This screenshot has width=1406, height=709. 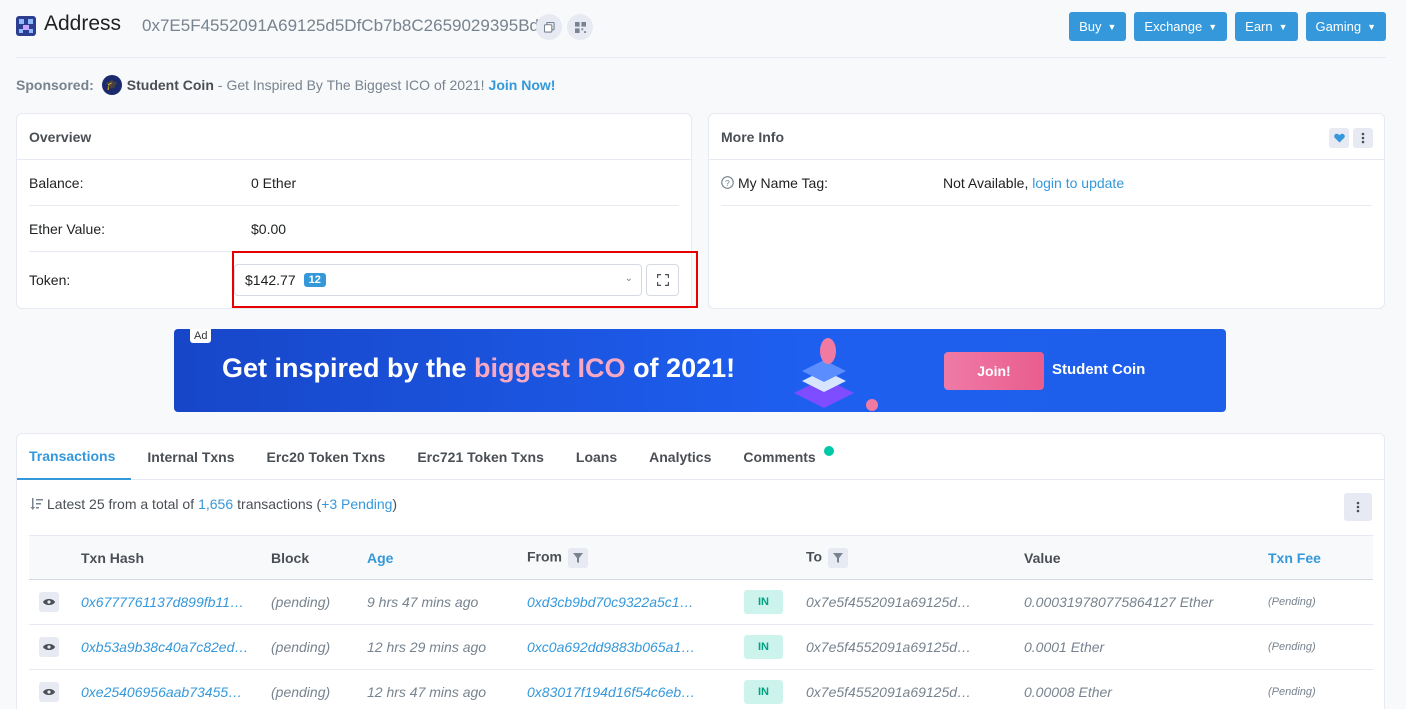 I want to click on tab-comments: Comments, so click(x=783, y=457).